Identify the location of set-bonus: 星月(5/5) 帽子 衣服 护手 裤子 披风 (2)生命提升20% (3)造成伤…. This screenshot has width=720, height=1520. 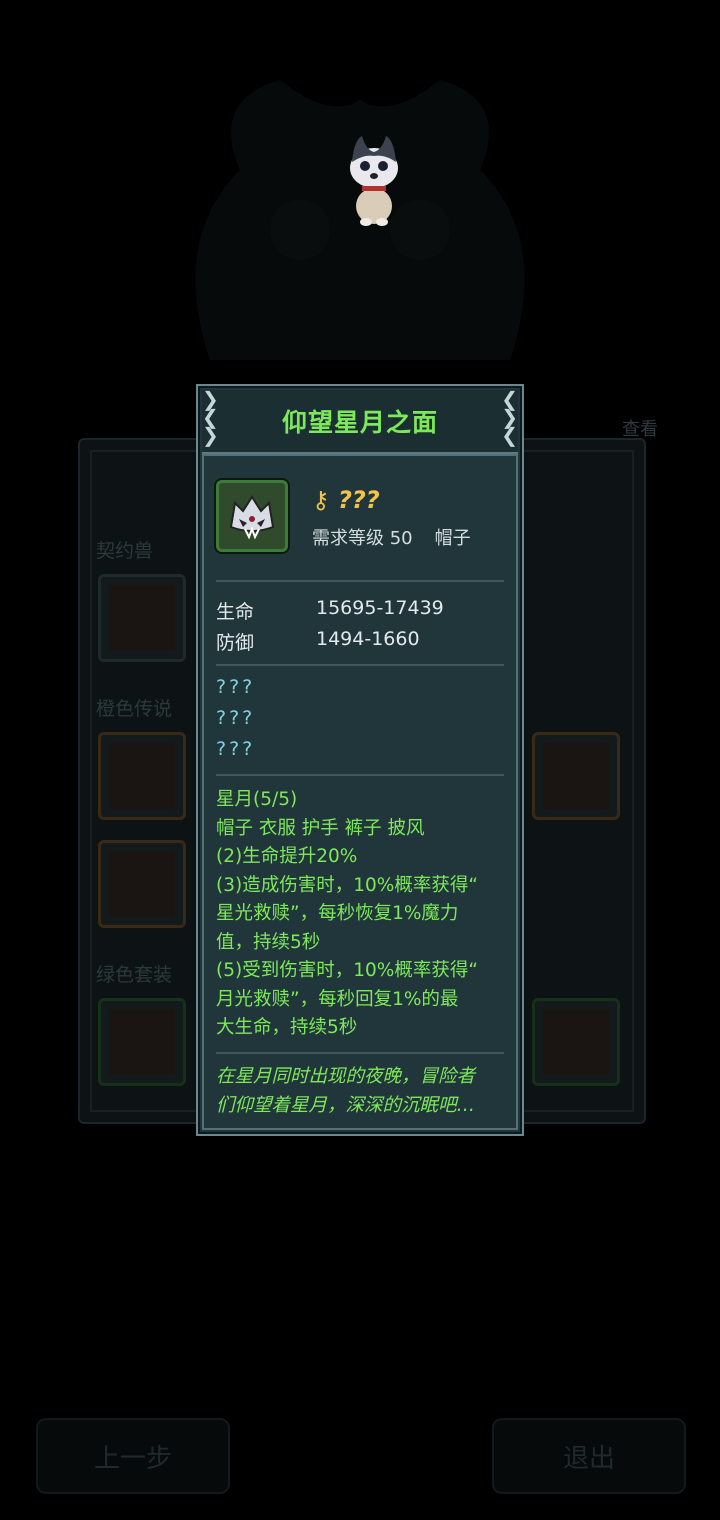
(362, 914).